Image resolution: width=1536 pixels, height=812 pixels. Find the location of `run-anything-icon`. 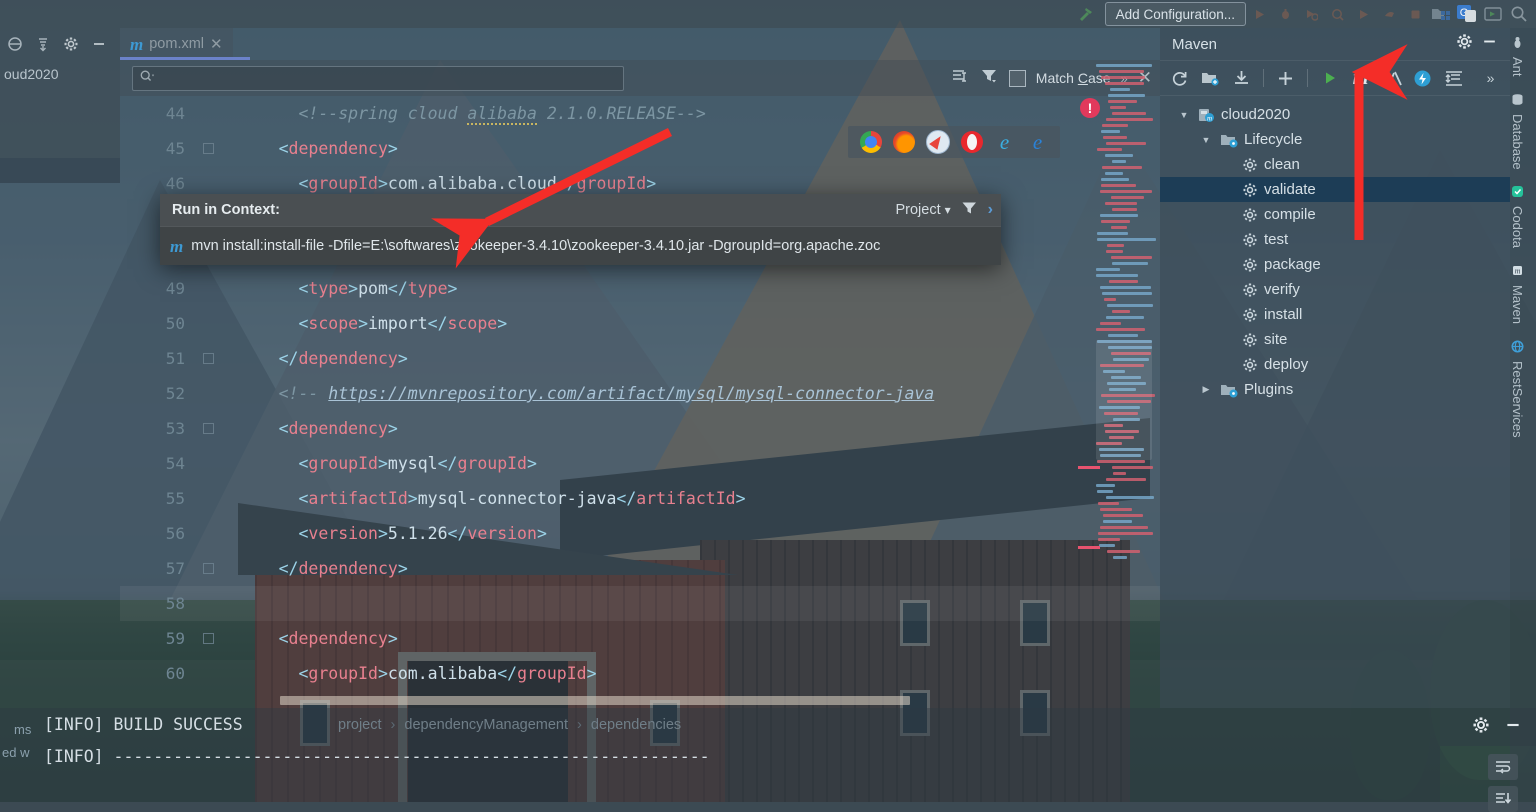

run-anything-icon is located at coordinates (1363, 14).